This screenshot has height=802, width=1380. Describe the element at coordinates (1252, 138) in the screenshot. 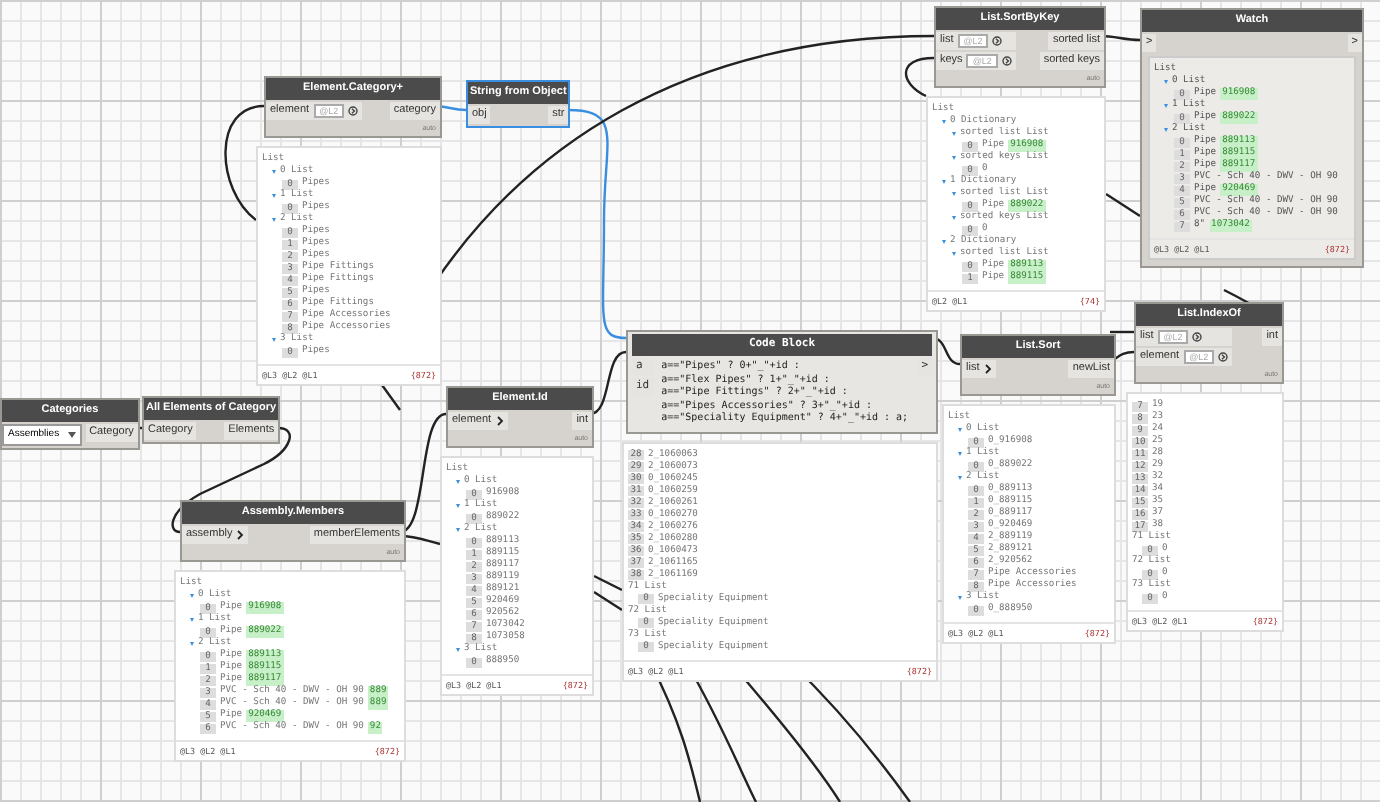

I see `node-card` at that location.